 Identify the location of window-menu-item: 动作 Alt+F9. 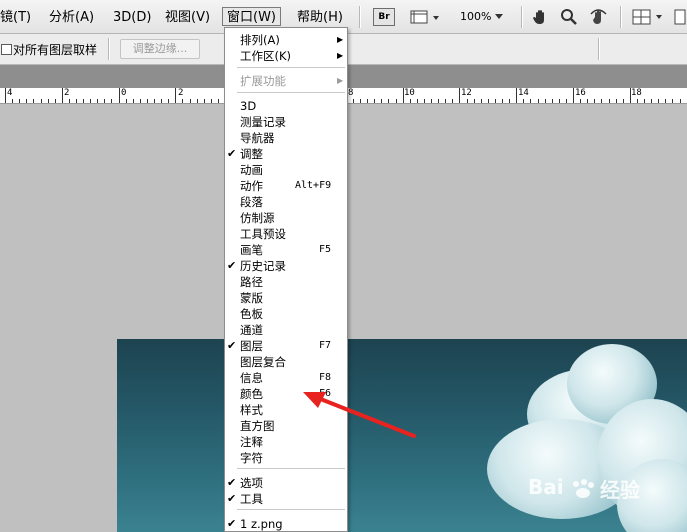
(286, 186).